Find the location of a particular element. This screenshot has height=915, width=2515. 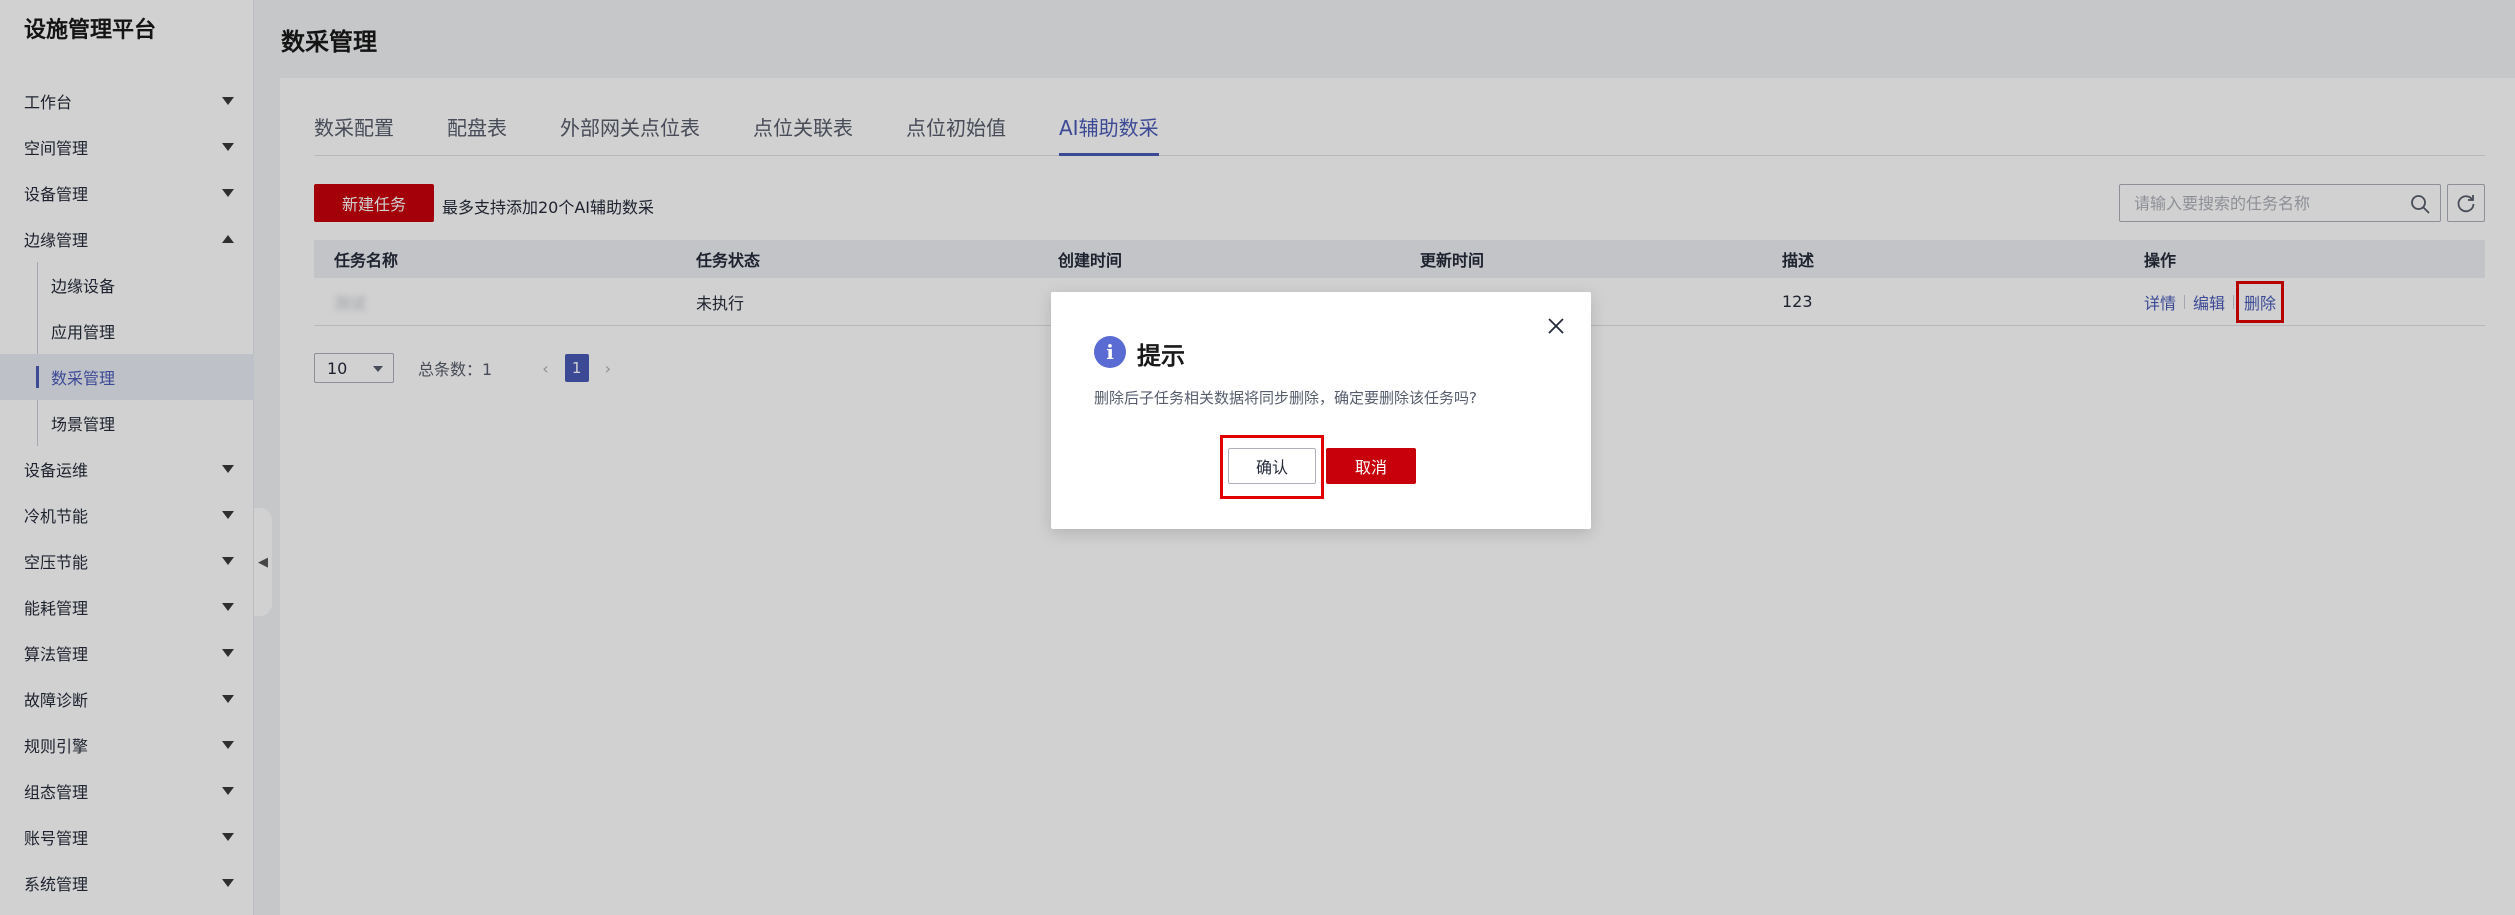

dialog-title: 提示 is located at coordinates (1161, 356).